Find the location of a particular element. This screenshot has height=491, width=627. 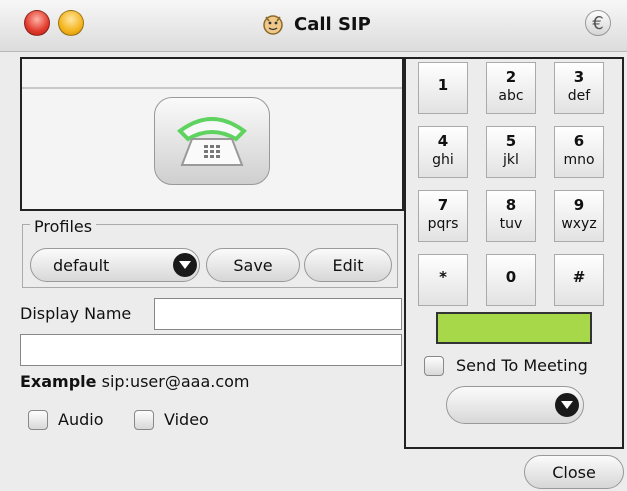

sip-address-input is located at coordinates (211, 350).